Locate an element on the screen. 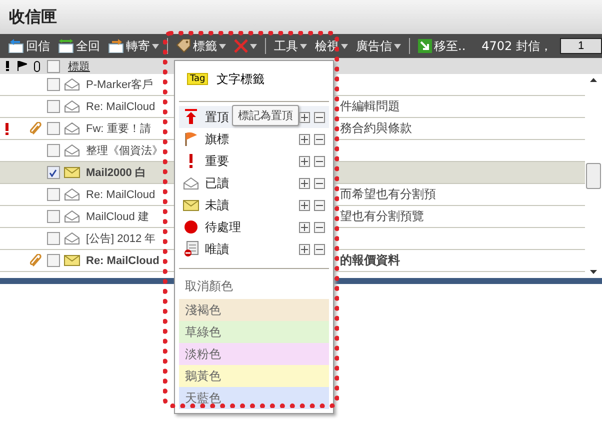 This screenshot has height=421, width=602. message-subject: 而希望也有分割預 is located at coordinates (388, 194).